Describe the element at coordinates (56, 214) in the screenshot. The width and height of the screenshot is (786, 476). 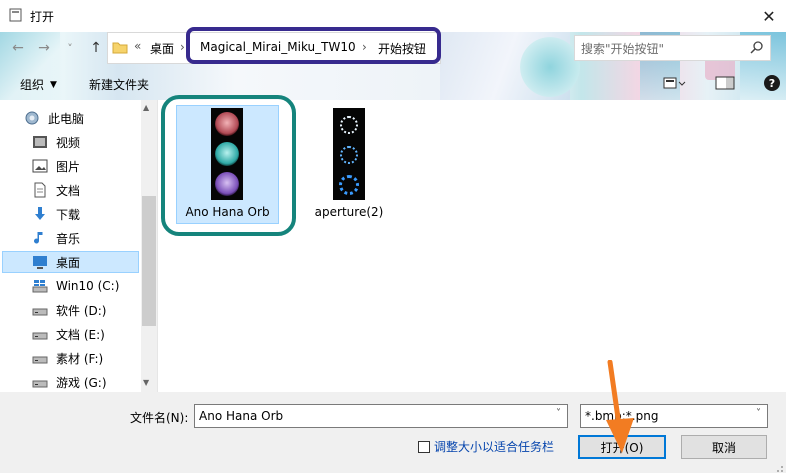
I see `sidebar-item-downloads: 下载` at that location.